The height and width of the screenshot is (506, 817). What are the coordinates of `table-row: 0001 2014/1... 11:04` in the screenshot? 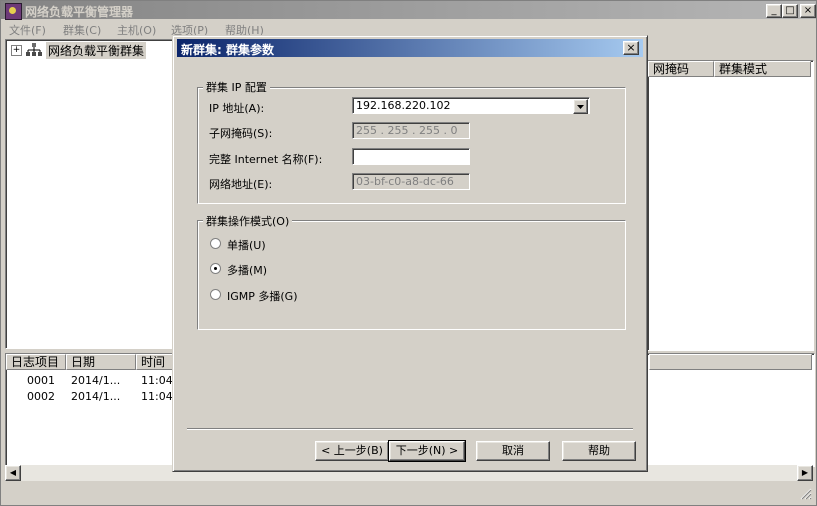 It's located at (91, 381).